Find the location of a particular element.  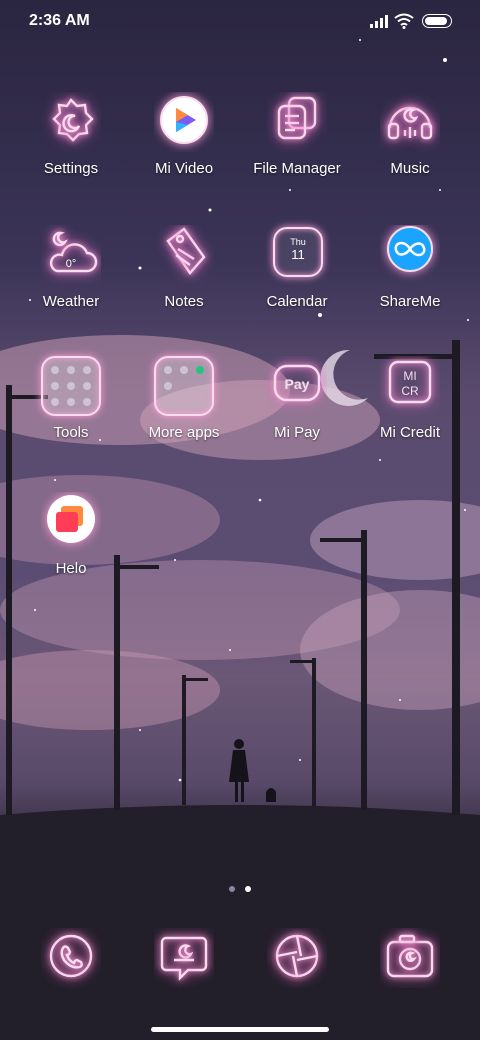

app-label: More apps is located at coordinates (184, 432).